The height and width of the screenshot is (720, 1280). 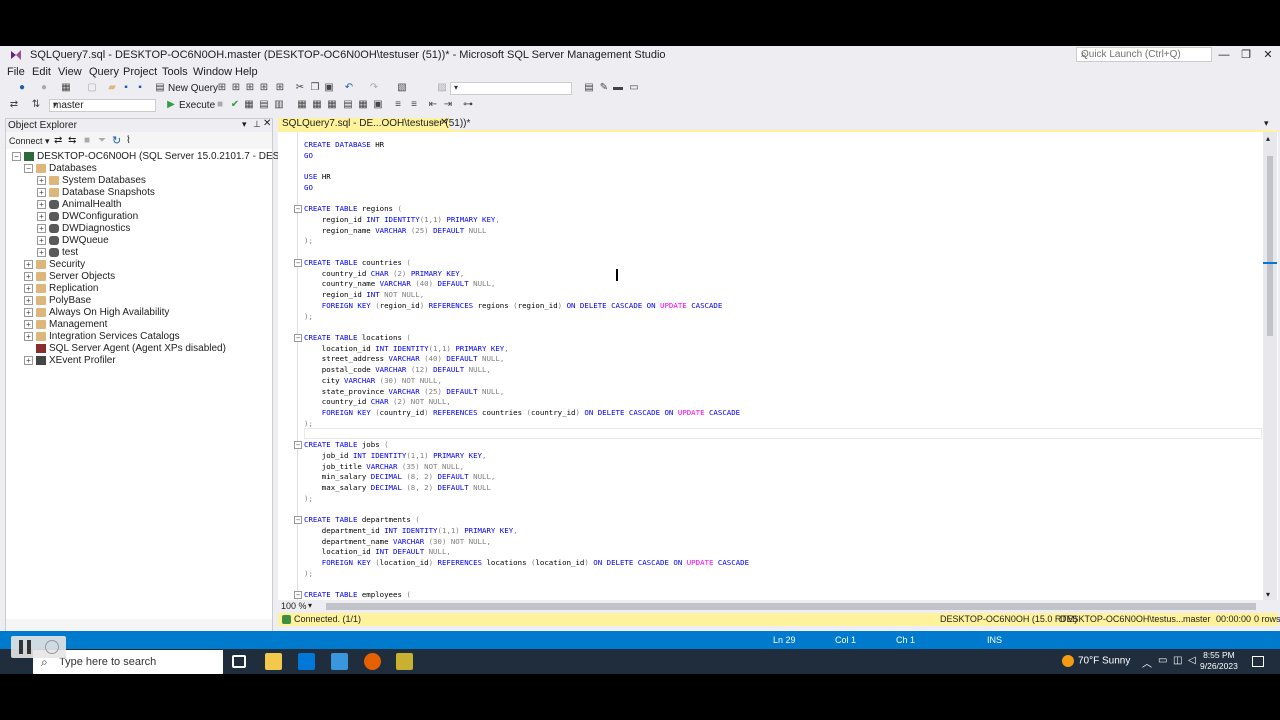 I want to click on pin-icon: ⊣, so click(x=432, y=123).